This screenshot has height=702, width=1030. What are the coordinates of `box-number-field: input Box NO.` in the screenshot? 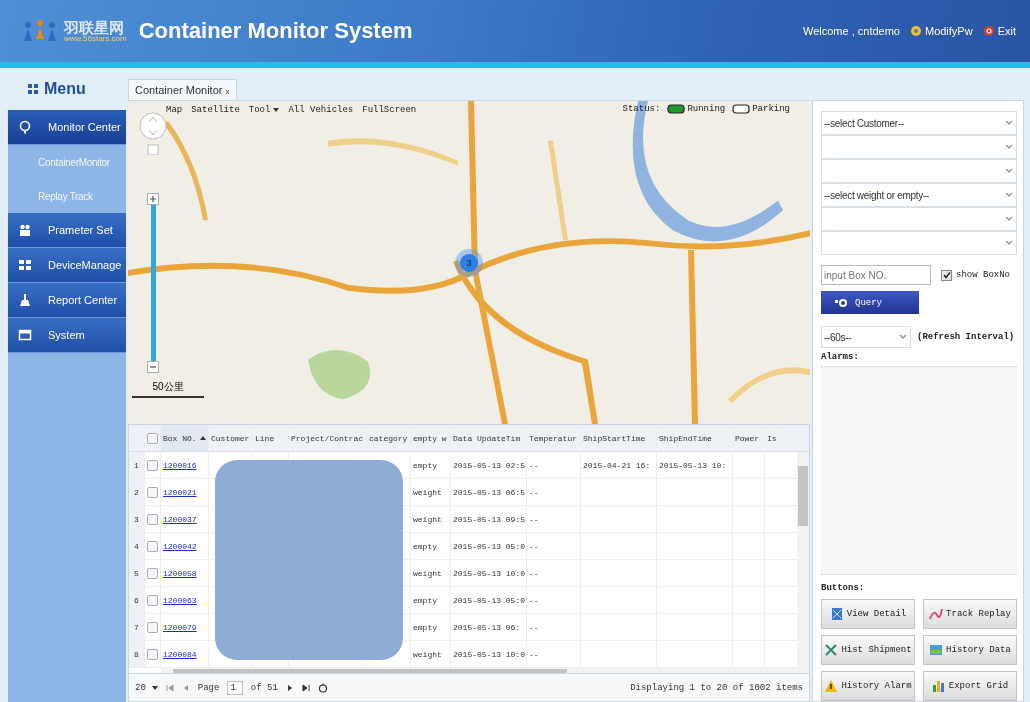 It's located at (876, 275).